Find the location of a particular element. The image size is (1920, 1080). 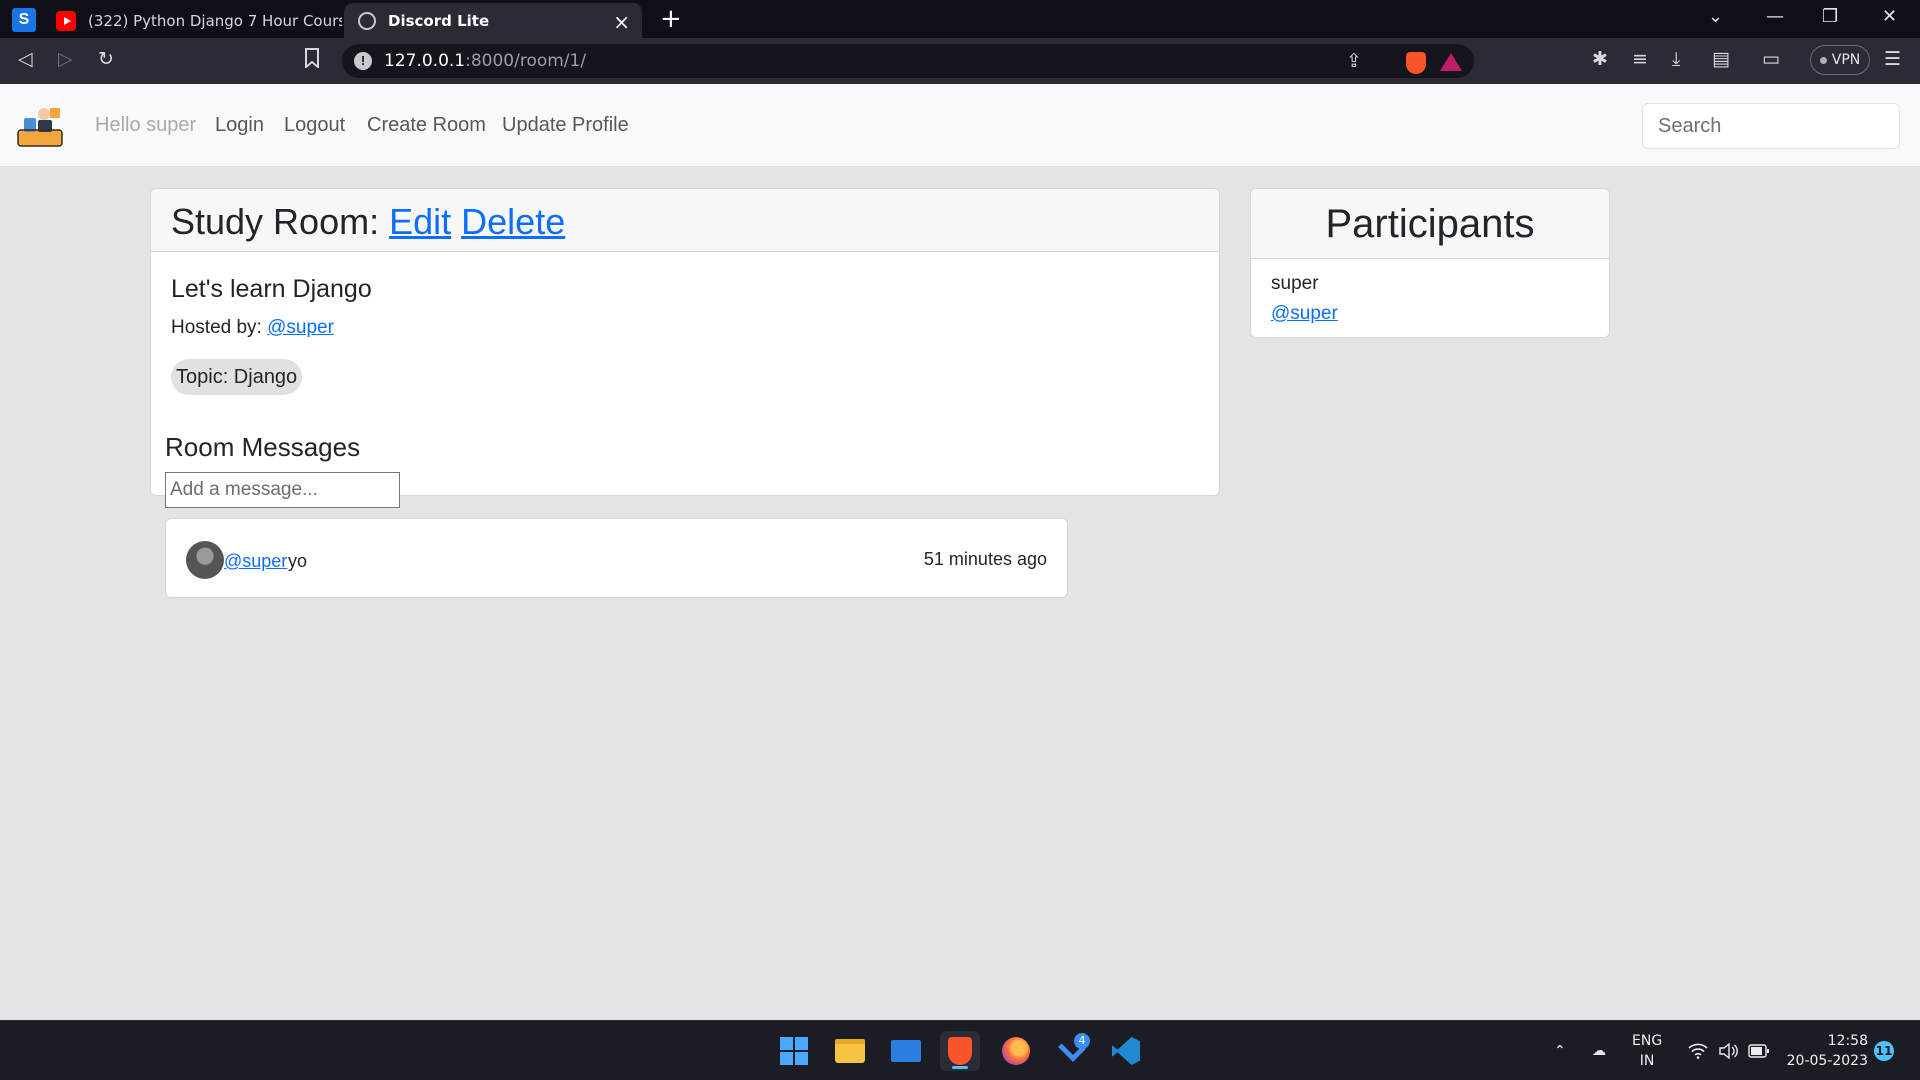

mail-icon is located at coordinates (906, 1051).